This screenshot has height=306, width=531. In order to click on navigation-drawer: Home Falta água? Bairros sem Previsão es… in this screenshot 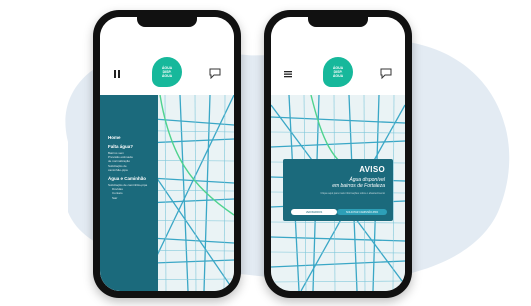, I will do `click(129, 193)`.